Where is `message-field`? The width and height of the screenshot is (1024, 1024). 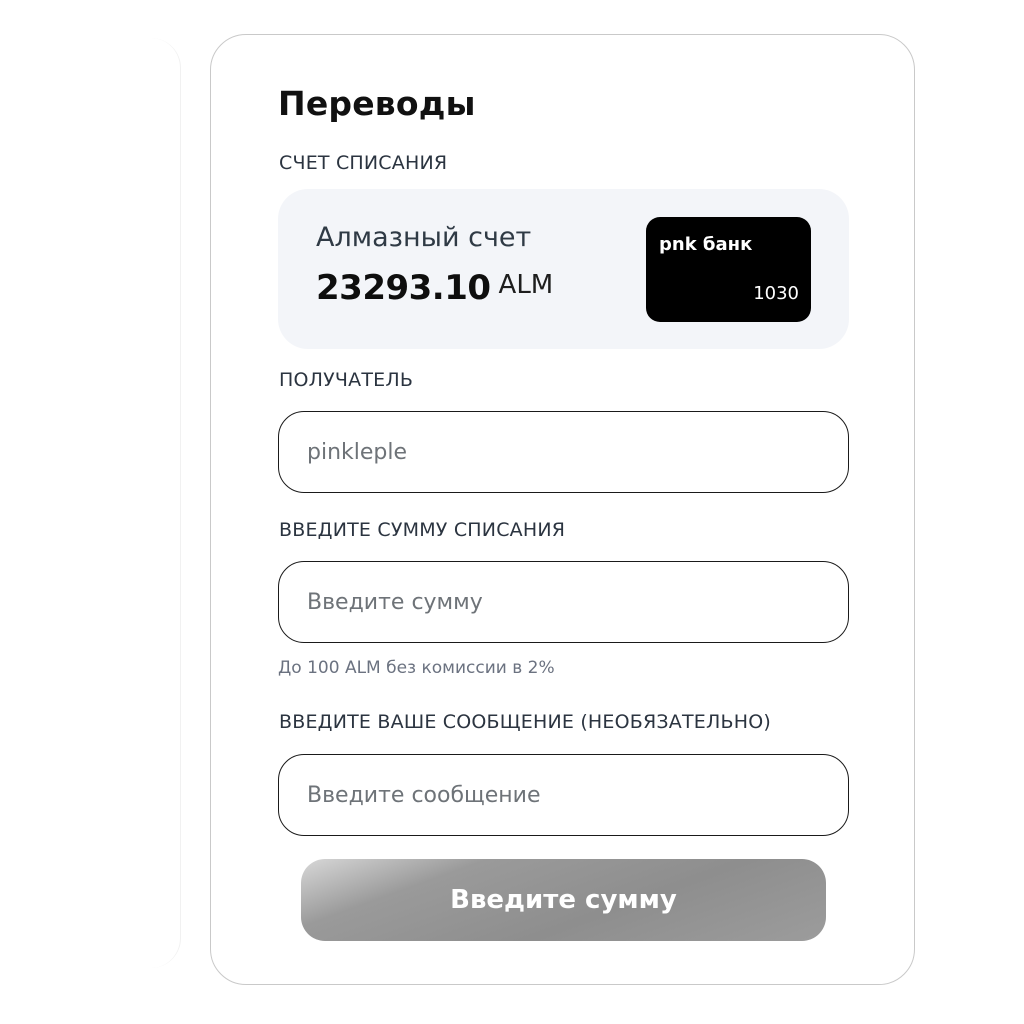 message-field is located at coordinates (563, 795).